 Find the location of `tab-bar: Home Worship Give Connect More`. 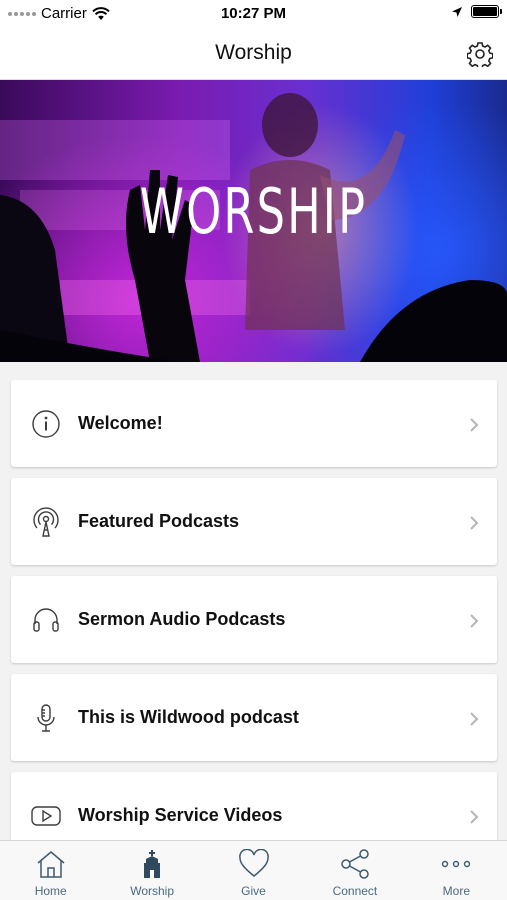

tab-bar: Home Worship Give Connect More is located at coordinates (253, 870).